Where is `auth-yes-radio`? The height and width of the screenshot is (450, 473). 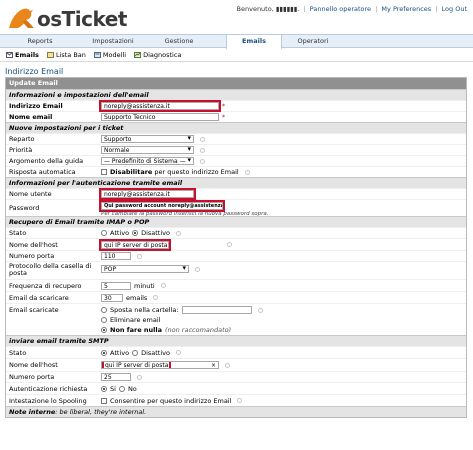 auth-yes-radio is located at coordinates (104, 388).